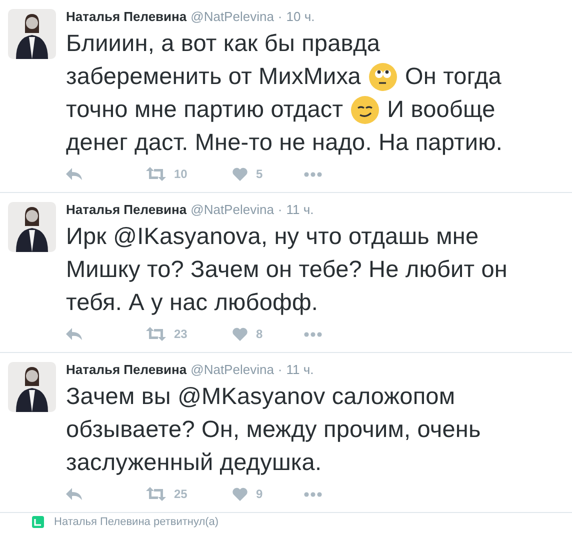  Describe the element at coordinates (205, 109) in the screenshot. I see `tweet-text: точно мне партию отдаст` at that location.